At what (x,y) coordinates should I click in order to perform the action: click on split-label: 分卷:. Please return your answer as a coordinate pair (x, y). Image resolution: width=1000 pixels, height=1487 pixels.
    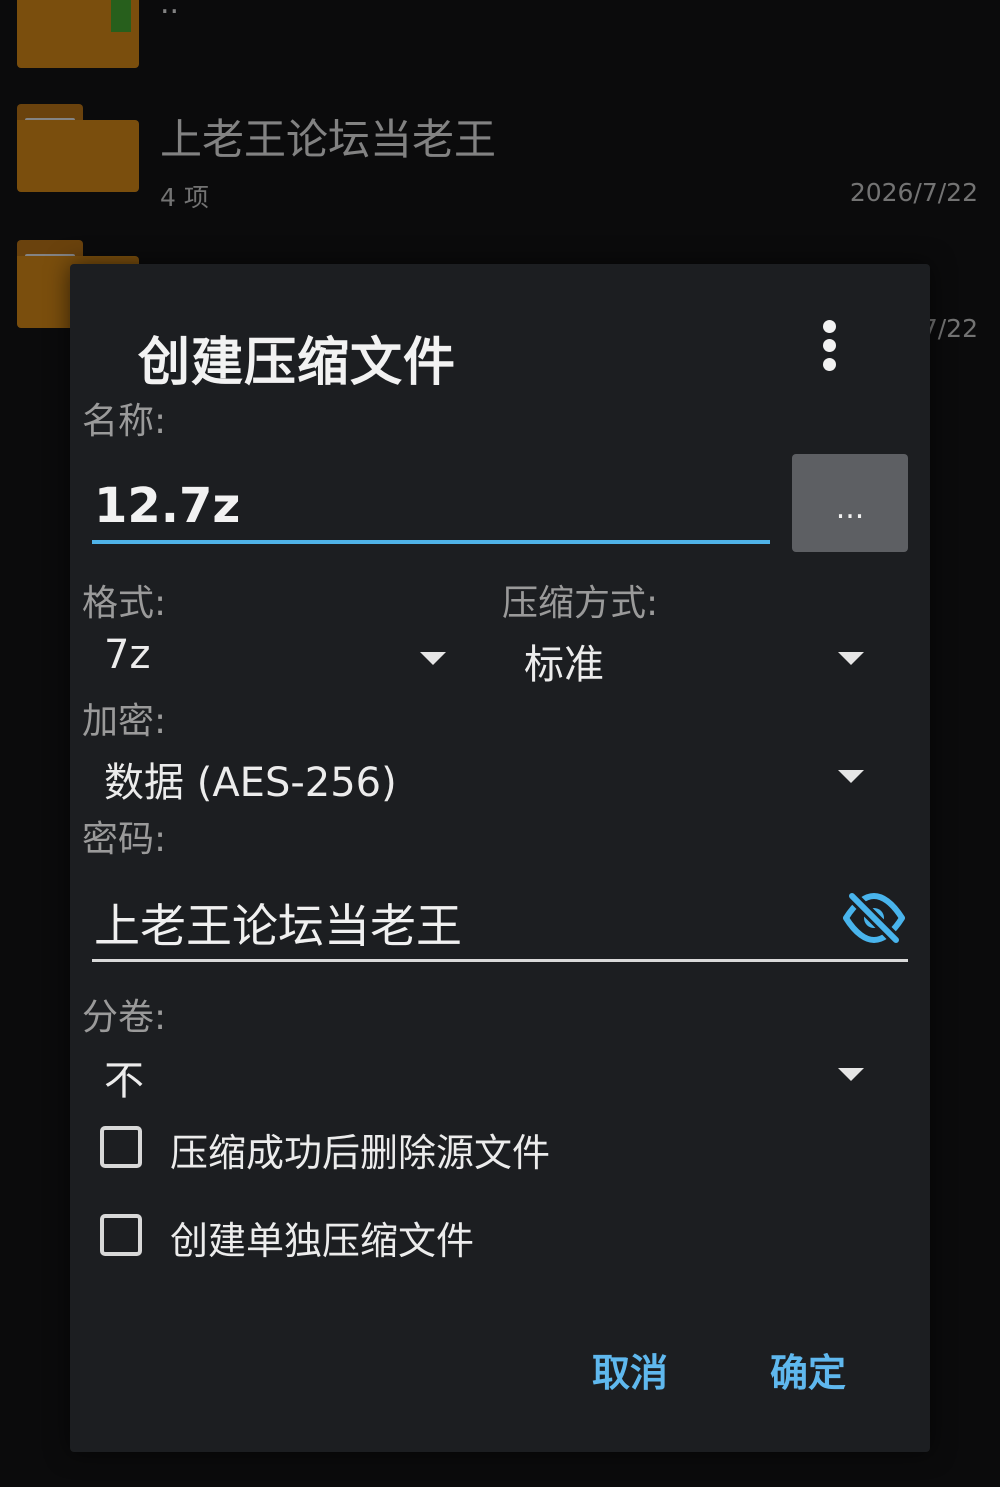
    Looking at the image, I should click on (124, 1017).